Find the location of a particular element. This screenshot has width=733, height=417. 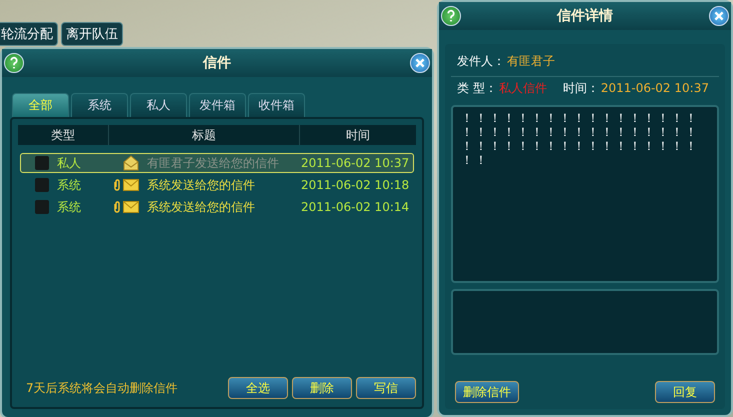

mail-time: 2011-06-02 10:14 is located at coordinates (355, 207).